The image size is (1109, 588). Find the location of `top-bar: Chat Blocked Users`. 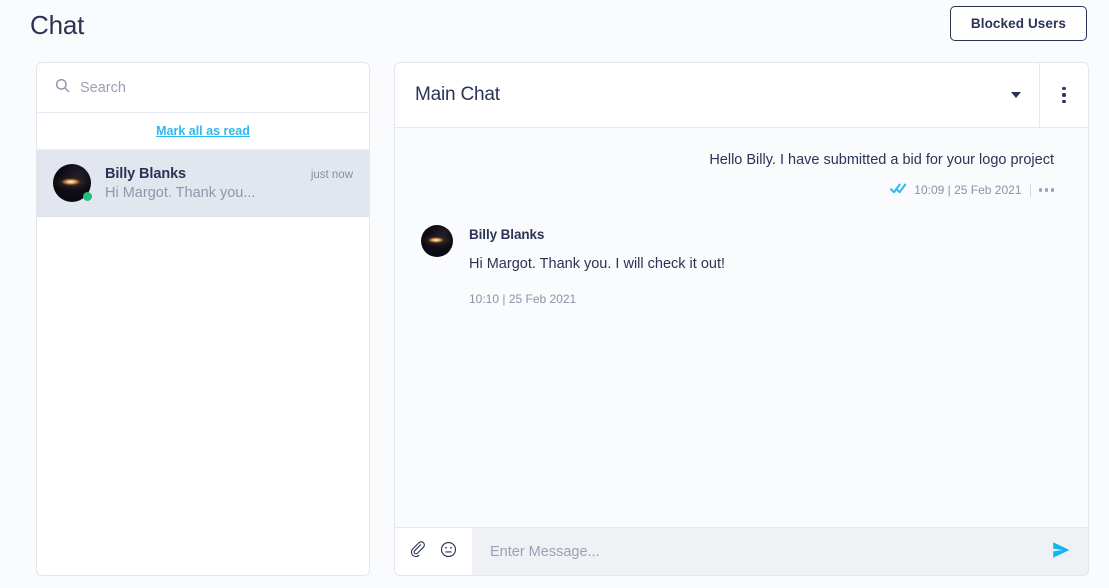

top-bar: Chat Blocked Users is located at coordinates (554, 23).